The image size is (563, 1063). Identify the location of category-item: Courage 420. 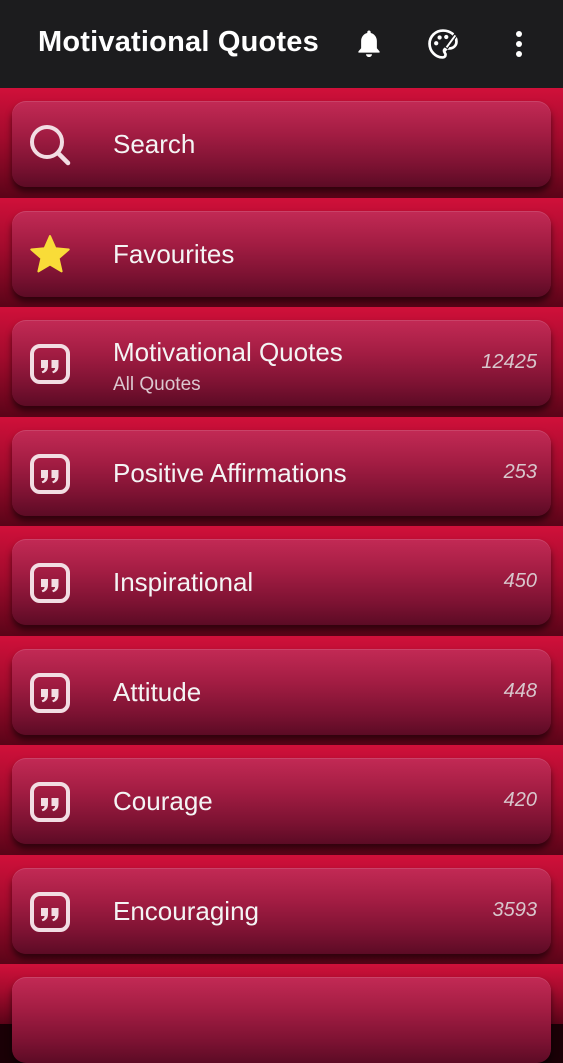
(281, 801).